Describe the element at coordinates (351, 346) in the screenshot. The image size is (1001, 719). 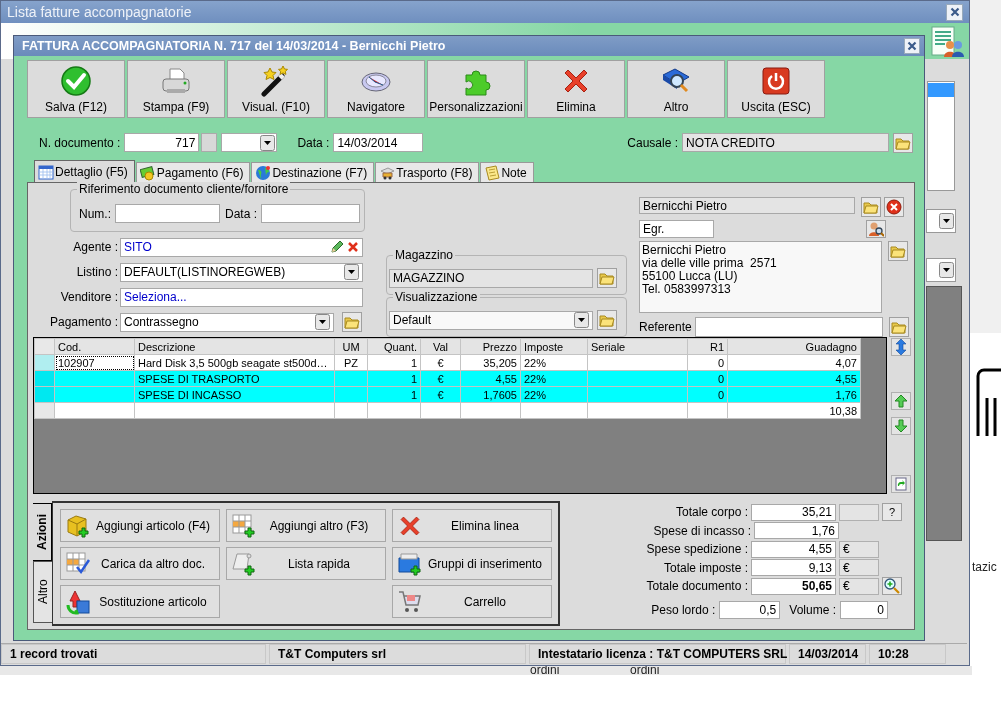
I see `column-header: UM` at that location.